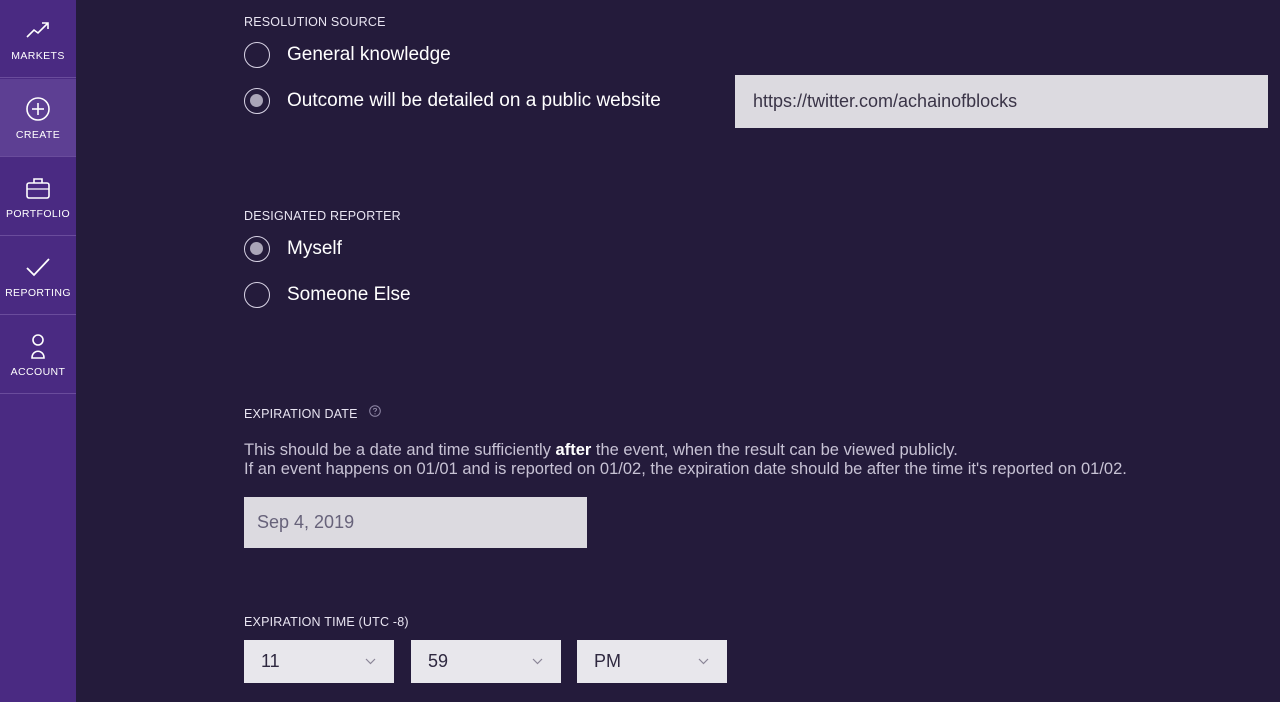  Describe the element at coordinates (38, 109) in the screenshot. I see `plus-circle-icon` at that location.